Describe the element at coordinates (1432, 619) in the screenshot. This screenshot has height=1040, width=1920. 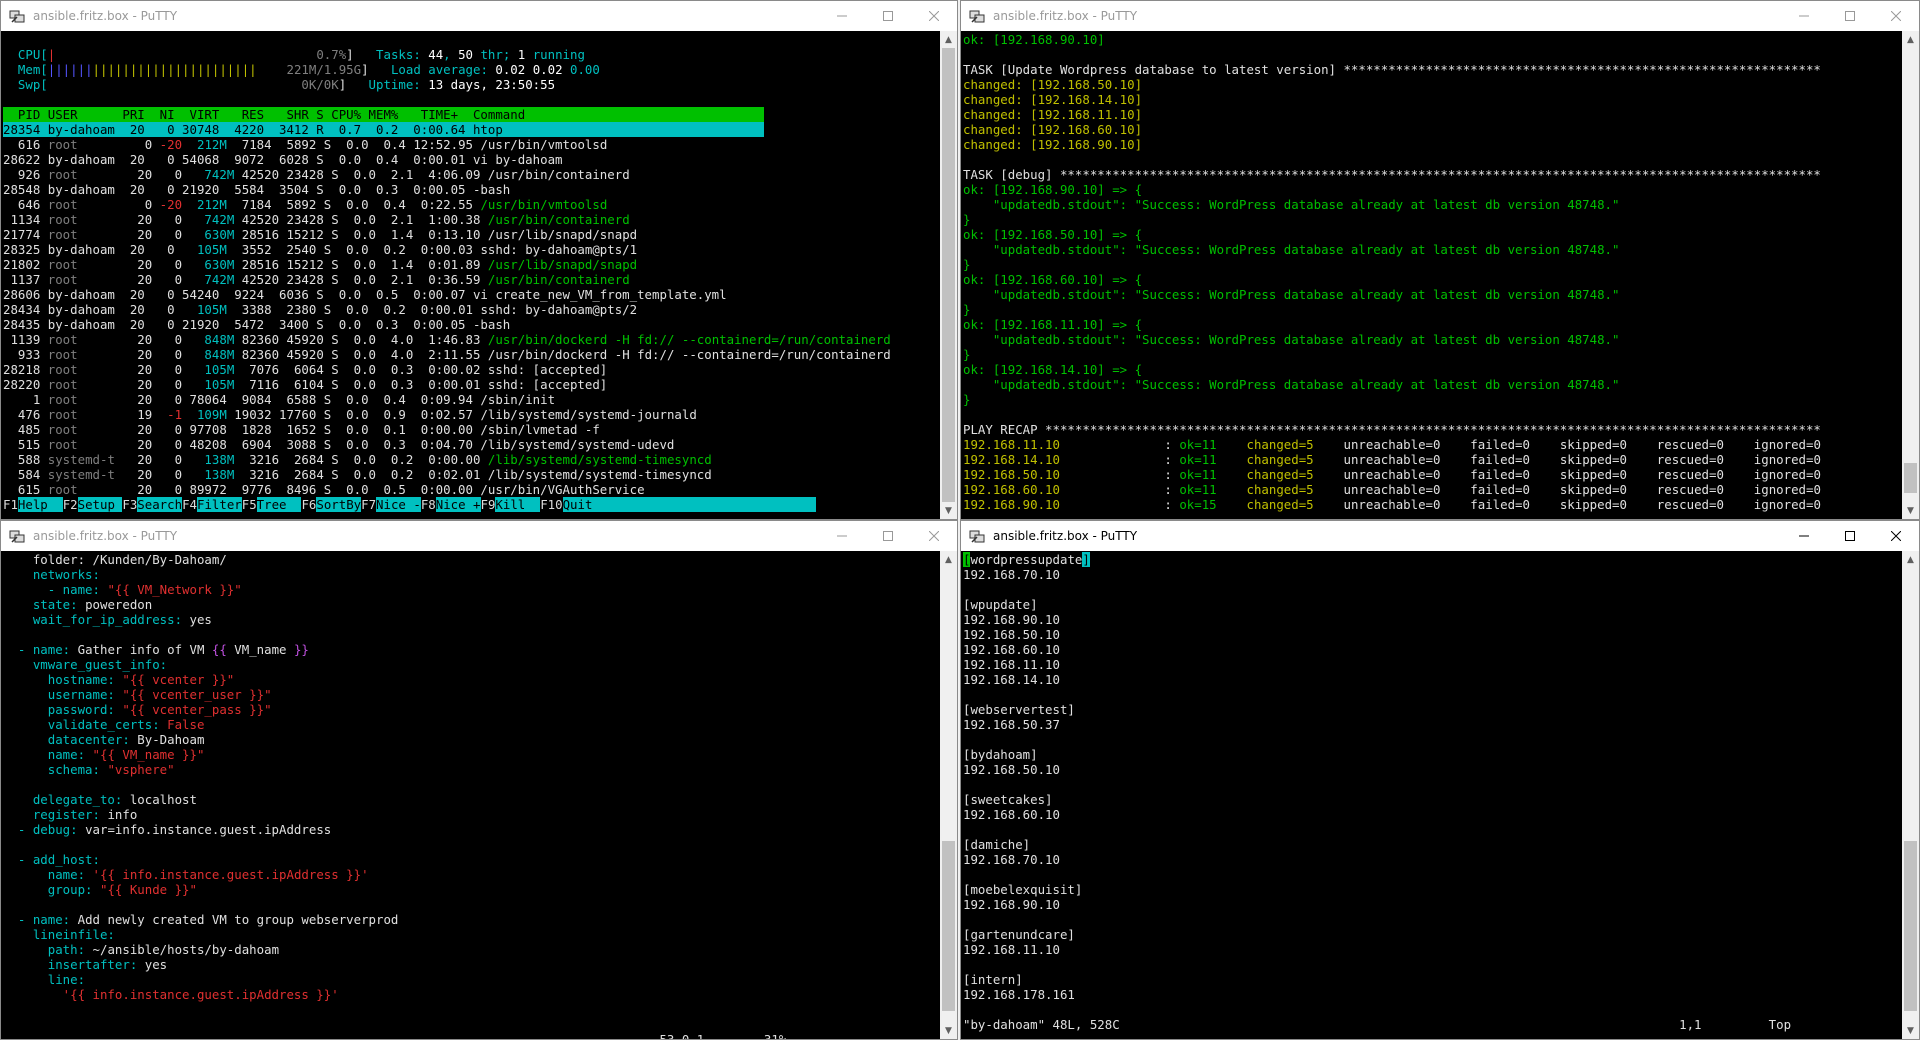
I see `terminal-line: 192.168.90.10` at that location.